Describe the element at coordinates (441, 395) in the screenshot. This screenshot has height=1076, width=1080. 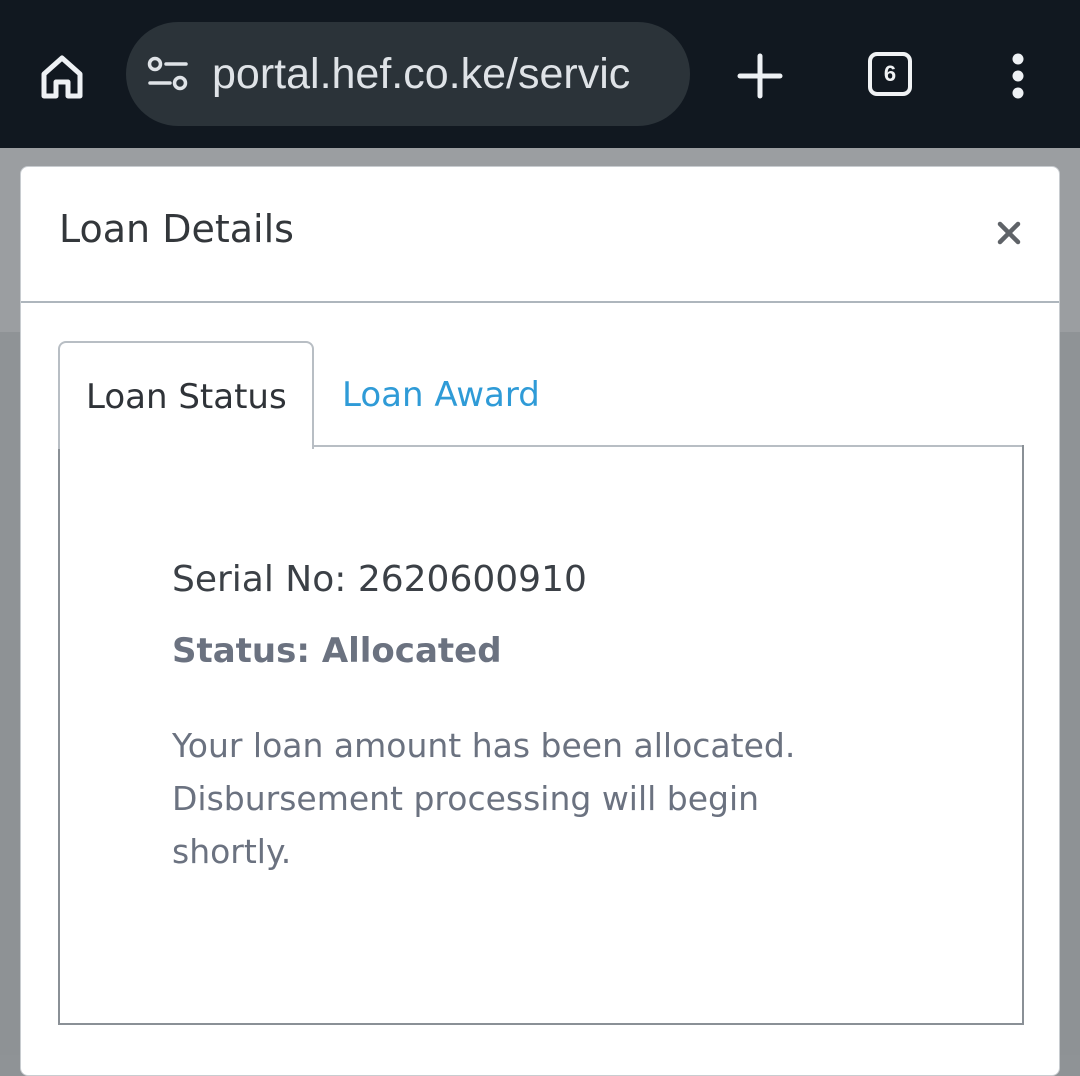
I see `tab-loan-award-label: Loan Award` at that location.